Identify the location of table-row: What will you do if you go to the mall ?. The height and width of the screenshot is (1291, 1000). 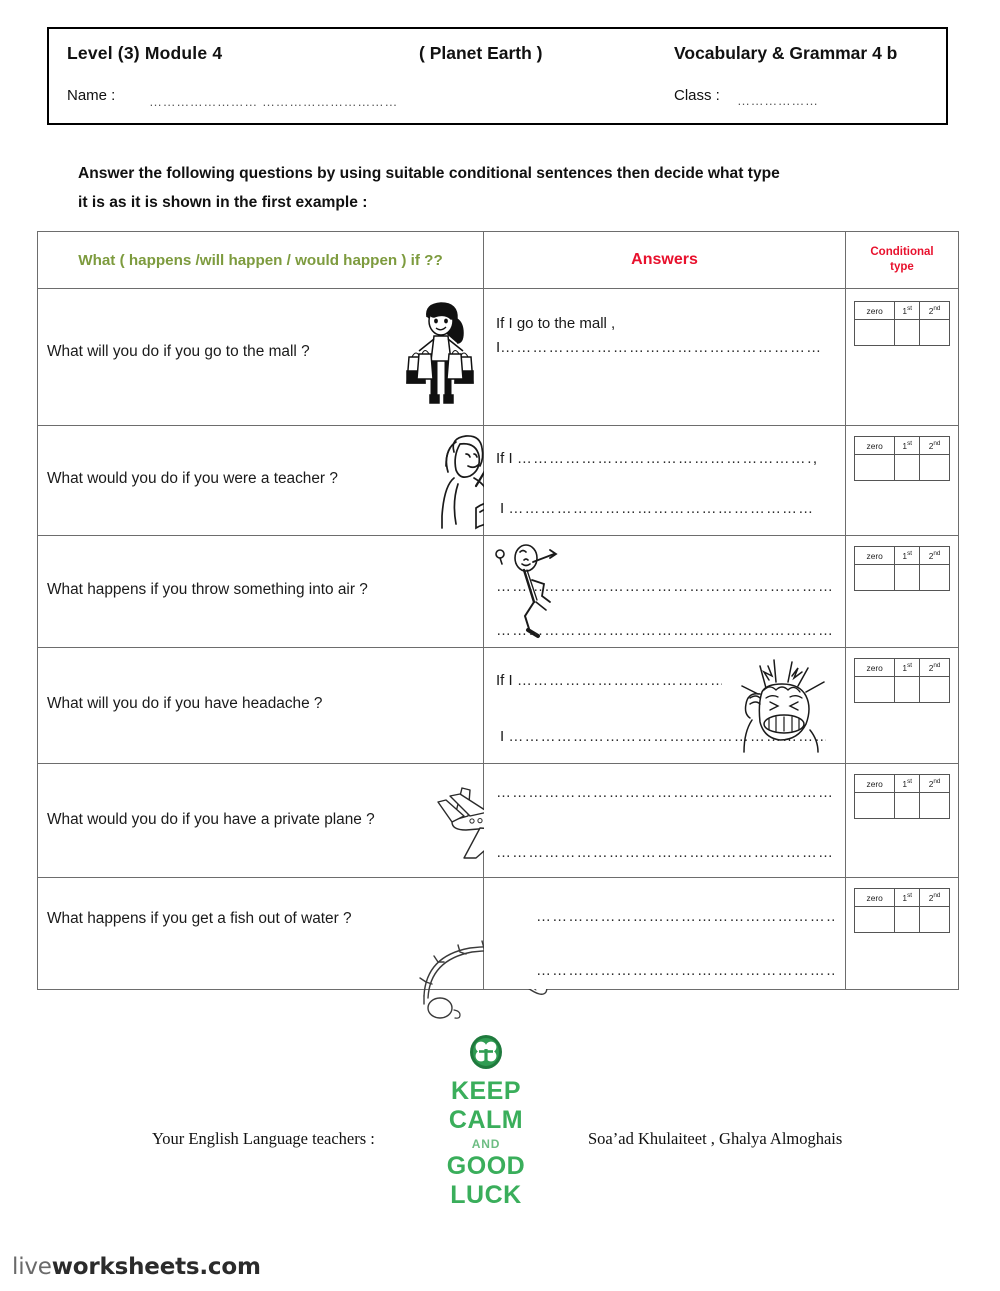
(498, 357).